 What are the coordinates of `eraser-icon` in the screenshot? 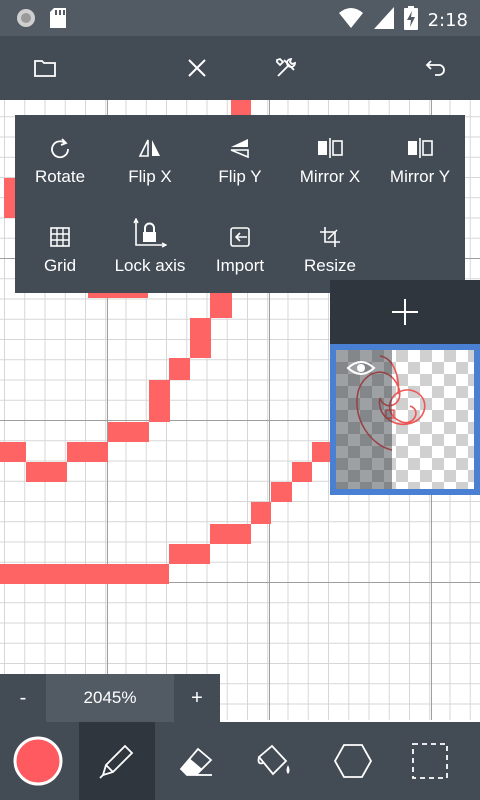 It's located at (196, 761).